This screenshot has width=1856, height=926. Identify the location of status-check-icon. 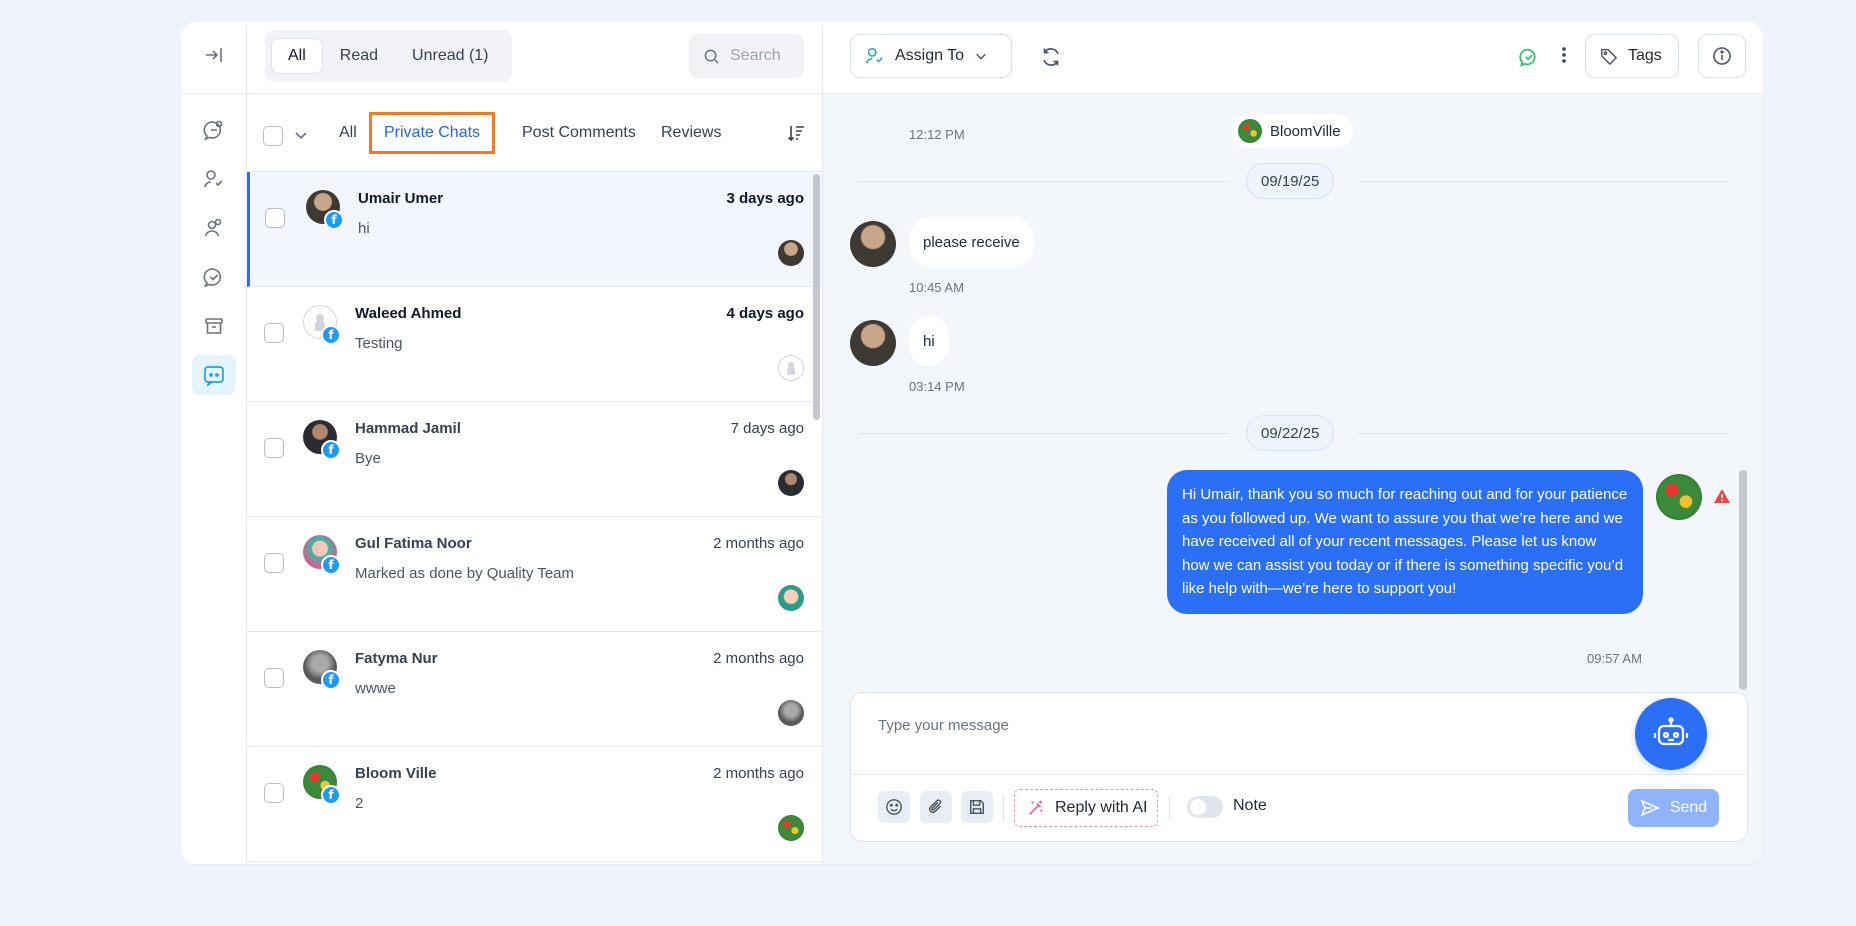
(1529, 59).